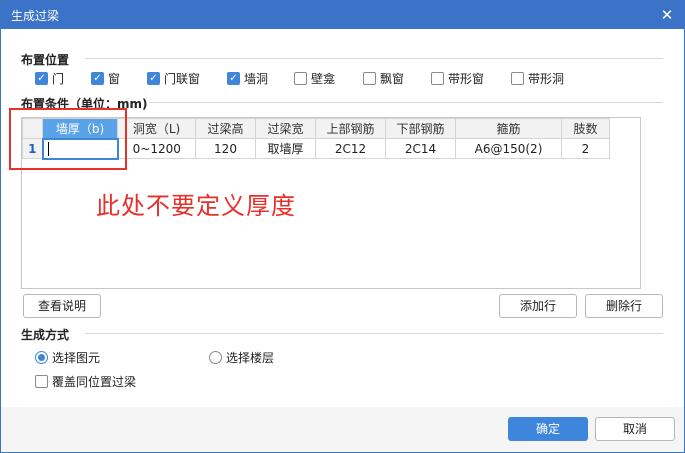 The height and width of the screenshot is (453, 685). I want to click on checkbox-strip-opening: 带形洞, so click(537, 78).